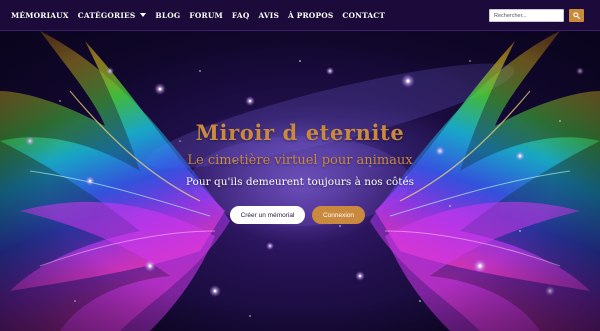  What do you see at coordinates (106, 15) in the screenshot?
I see `nav-item-categories-label: CATÉGORIES` at bounding box center [106, 15].